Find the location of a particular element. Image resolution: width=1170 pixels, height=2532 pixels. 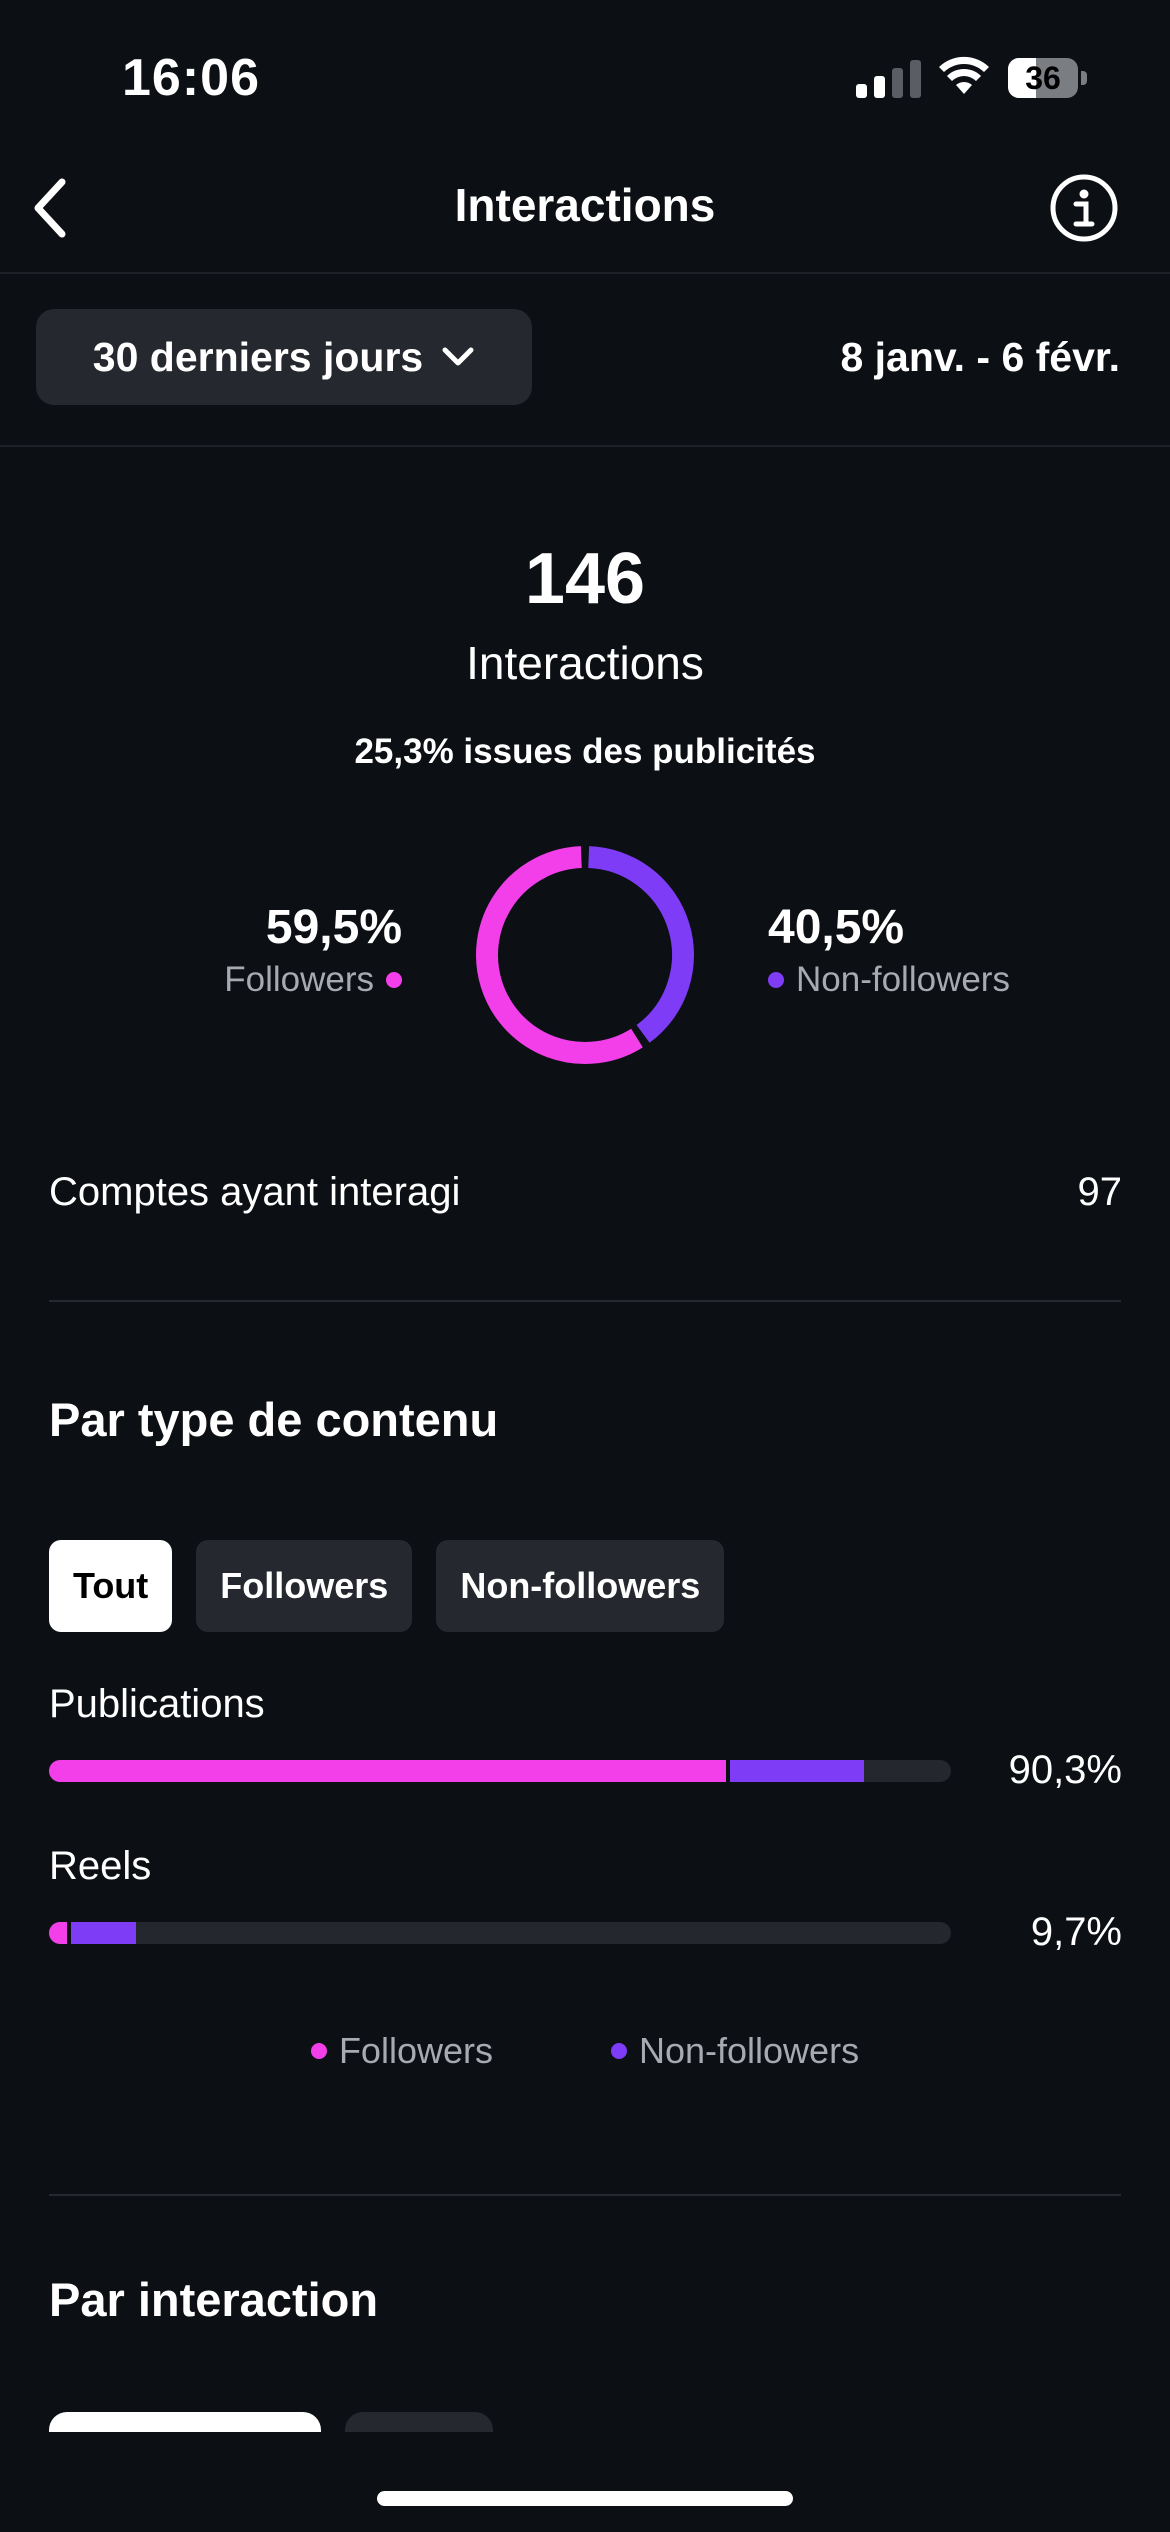

publications-non-followers-segment is located at coordinates (794, 1771).